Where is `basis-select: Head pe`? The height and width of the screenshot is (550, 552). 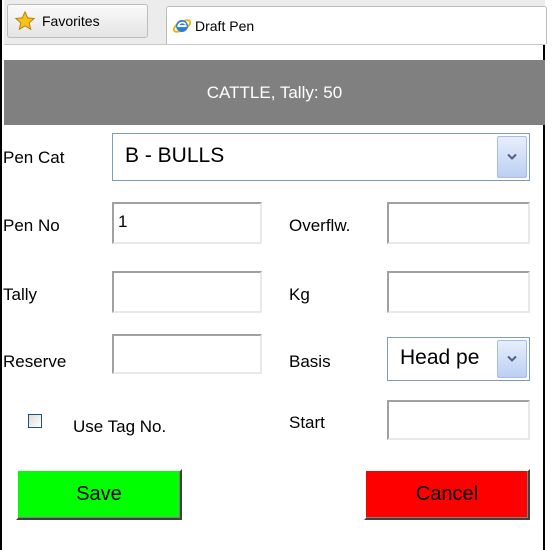
basis-select: Head pe is located at coordinates (458, 359).